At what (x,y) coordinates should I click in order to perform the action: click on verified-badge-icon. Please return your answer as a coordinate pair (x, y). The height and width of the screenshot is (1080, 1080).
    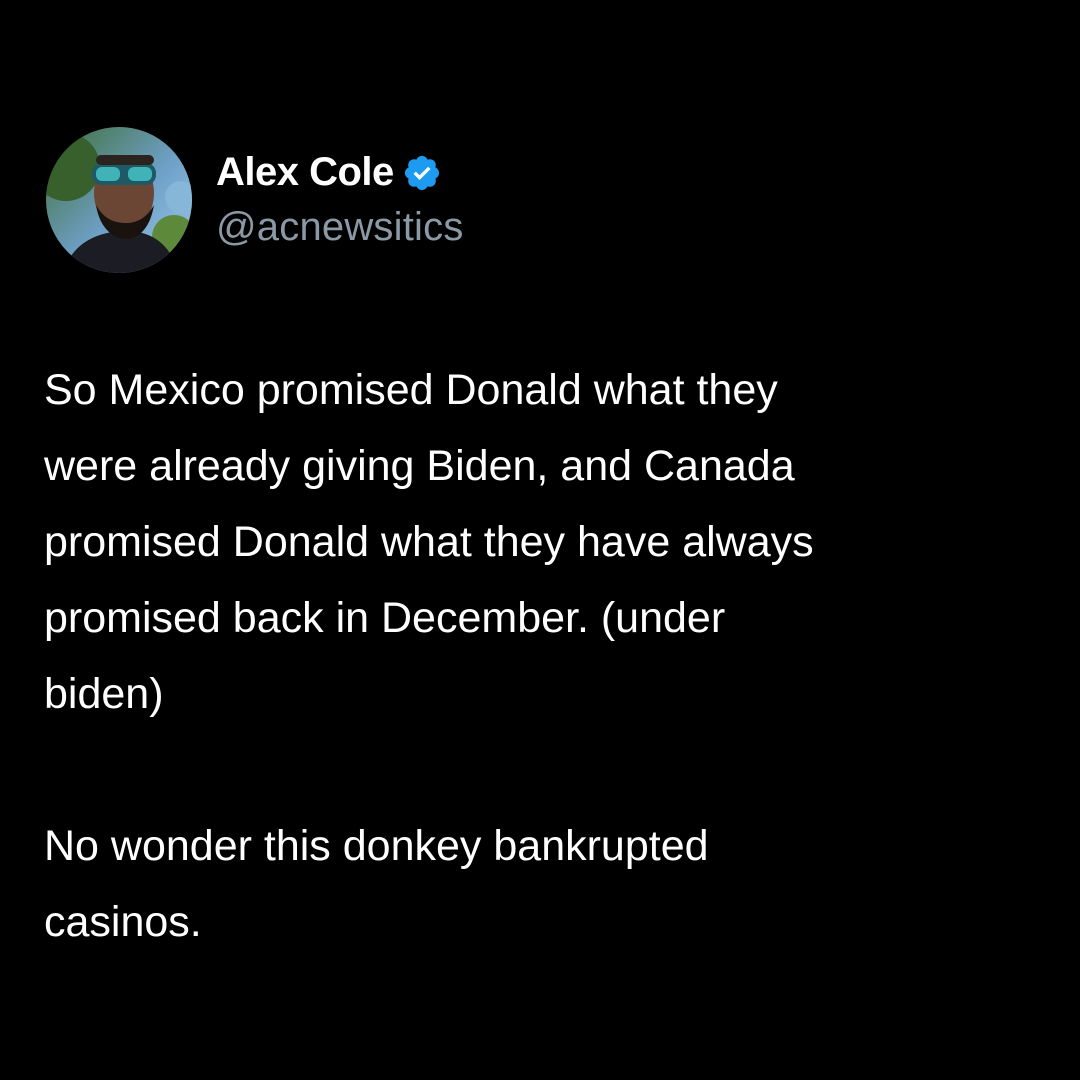
    Looking at the image, I should click on (422, 173).